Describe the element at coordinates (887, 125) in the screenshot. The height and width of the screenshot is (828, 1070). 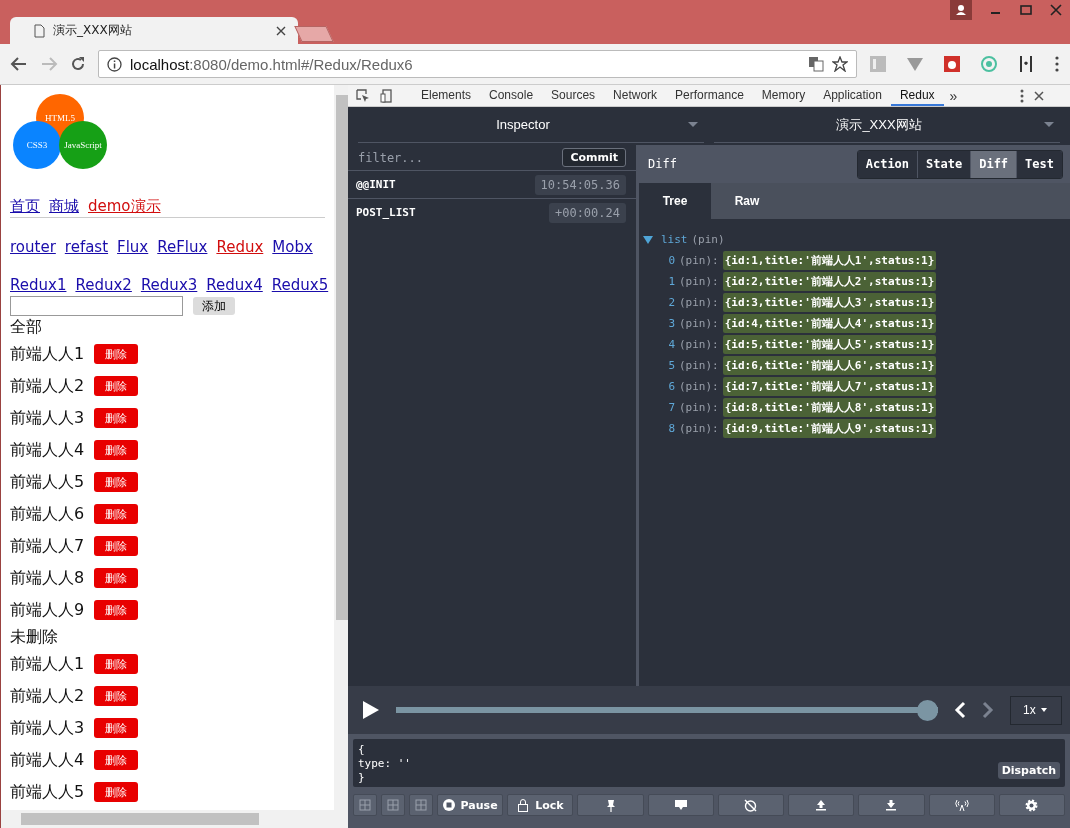
I see `instance-select: 演示_XXX网站` at that location.